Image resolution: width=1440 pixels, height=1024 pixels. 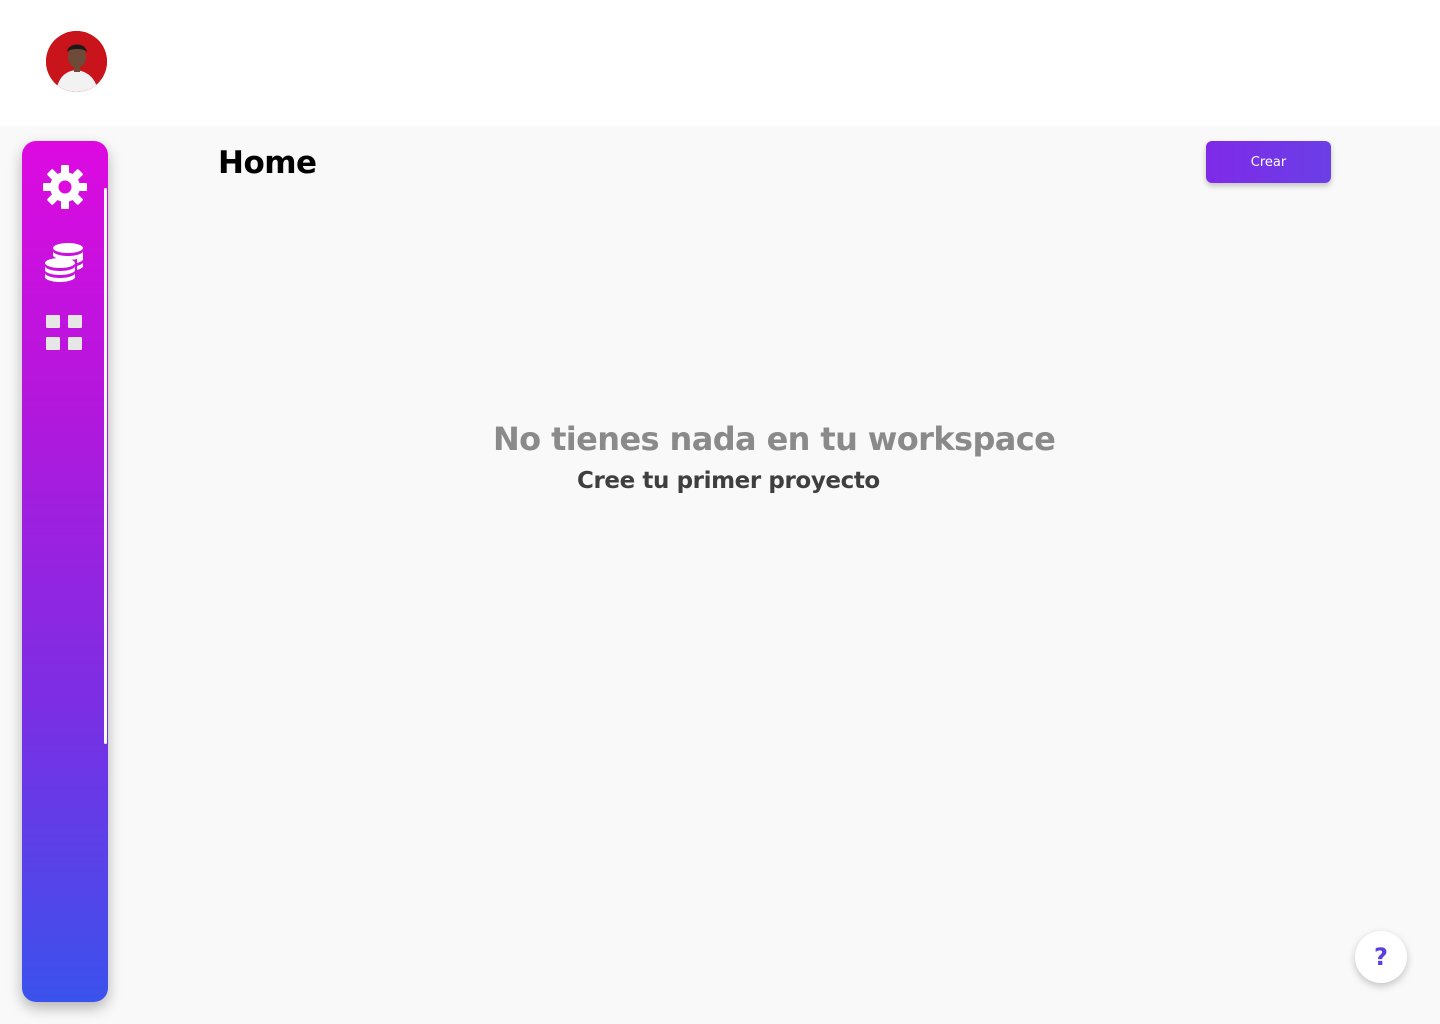 What do you see at coordinates (1268, 162) in the screenshot?
I see `create-button: Crear` at bounding box center [1268, 162].